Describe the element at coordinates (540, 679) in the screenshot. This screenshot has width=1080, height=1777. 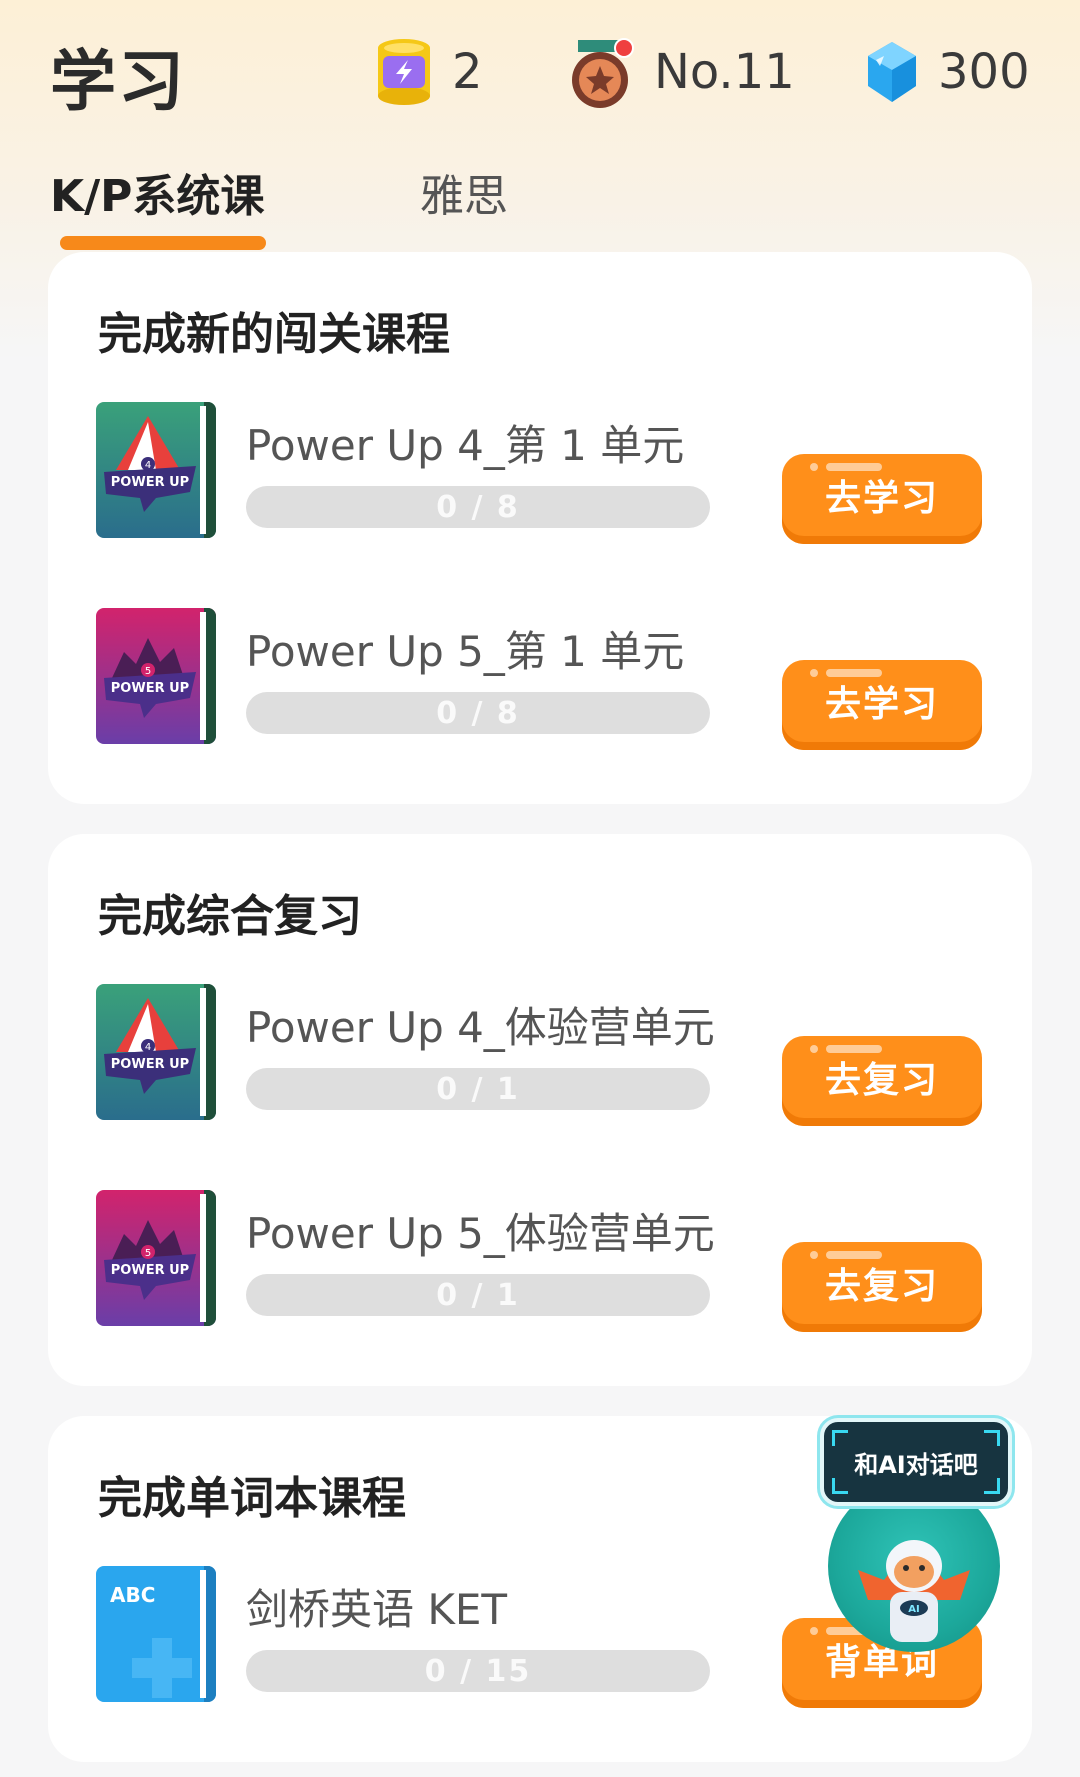
I see `course-row: POWER UP 5 Power Up 5_第 1 单元 0 / 8 去学习` at that location.